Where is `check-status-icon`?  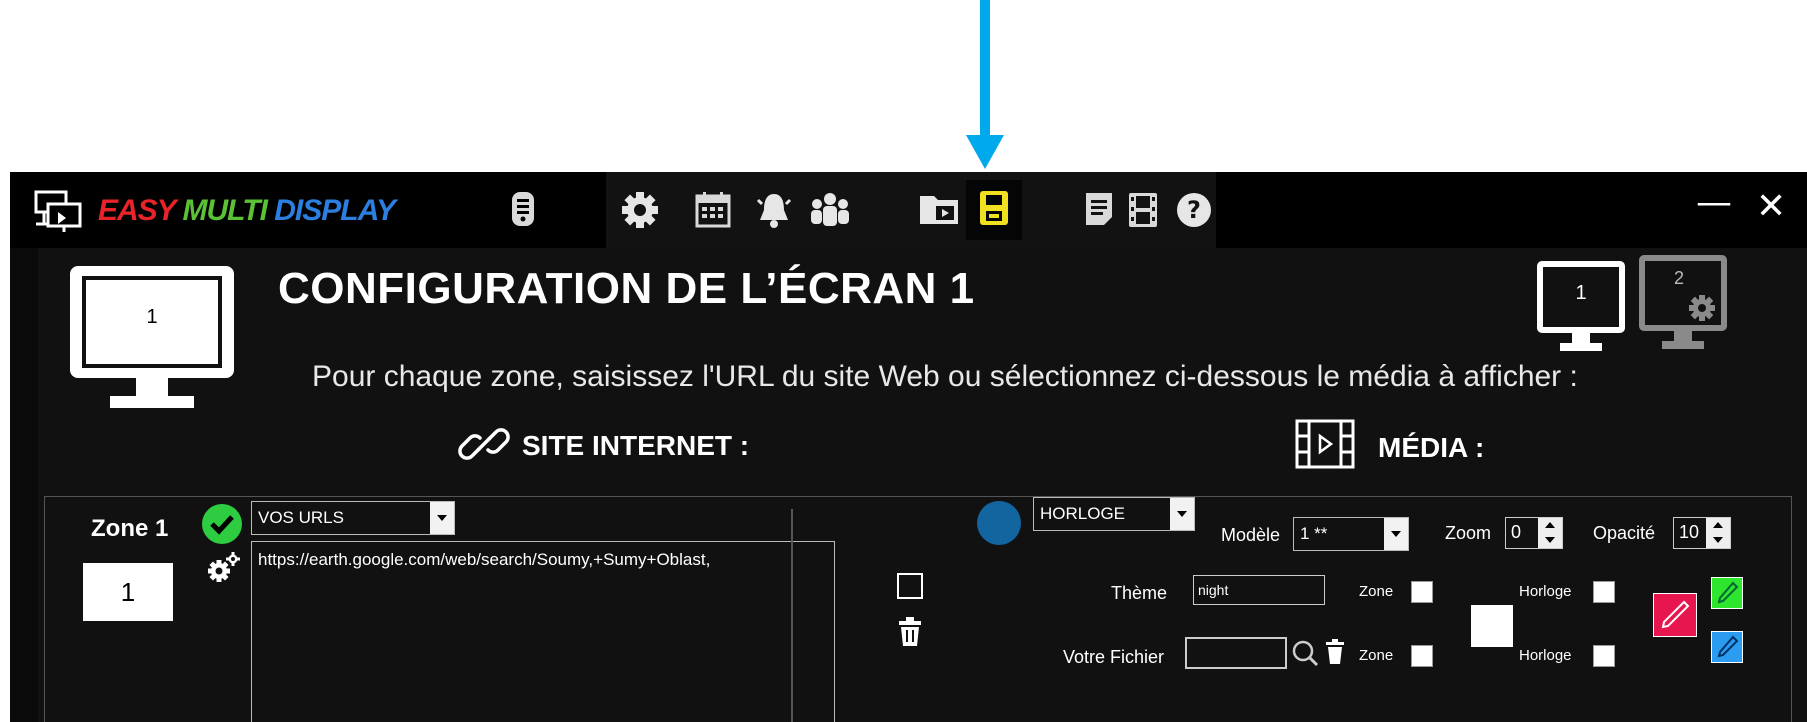 check-status-icon is located at coordinates (222, 524).